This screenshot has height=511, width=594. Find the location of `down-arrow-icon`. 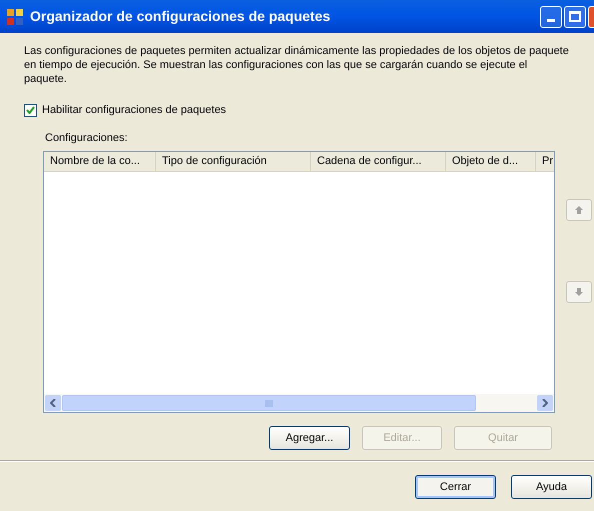

down-arrow-icon is located at coordinates (579, 292).